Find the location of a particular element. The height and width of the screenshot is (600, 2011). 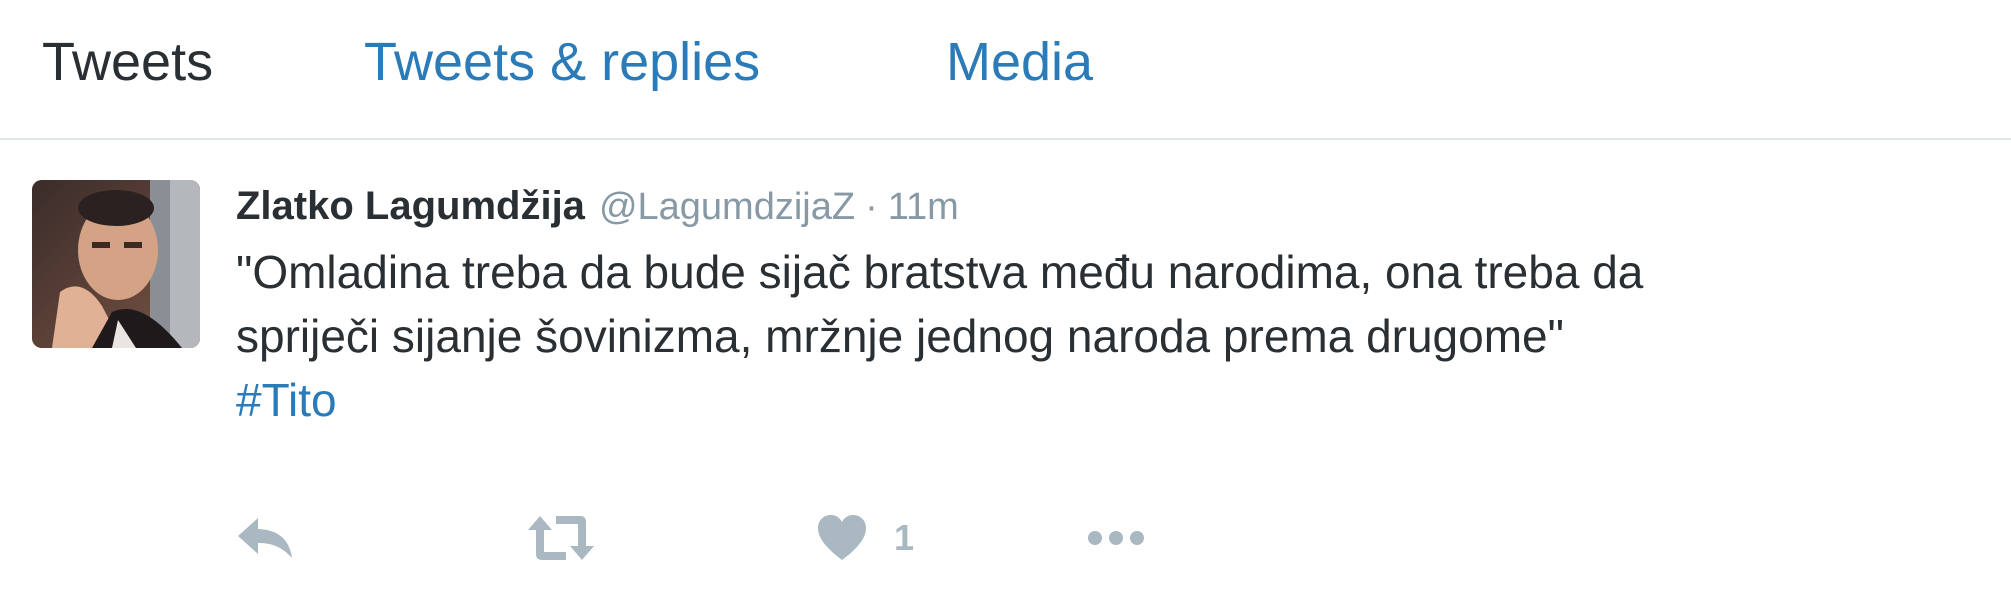

reply-icon is located at coordinates (265, 538).